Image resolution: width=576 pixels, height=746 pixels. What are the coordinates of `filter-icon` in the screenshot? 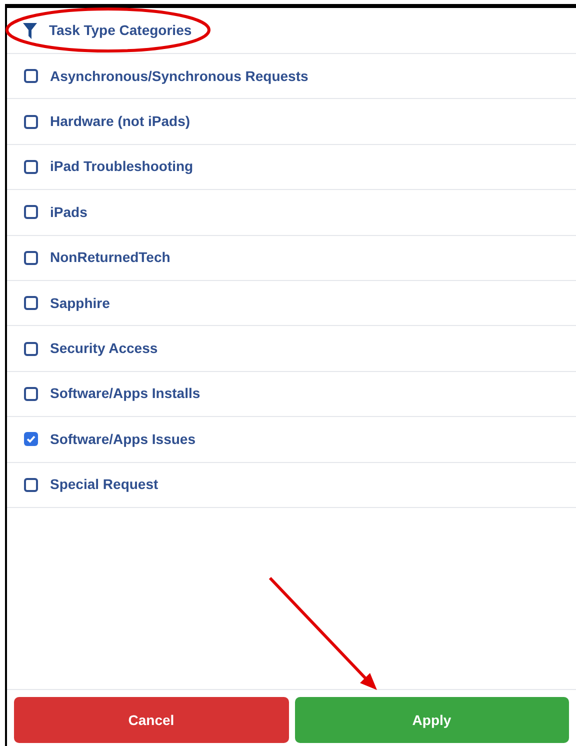 It's located at (30, 30).